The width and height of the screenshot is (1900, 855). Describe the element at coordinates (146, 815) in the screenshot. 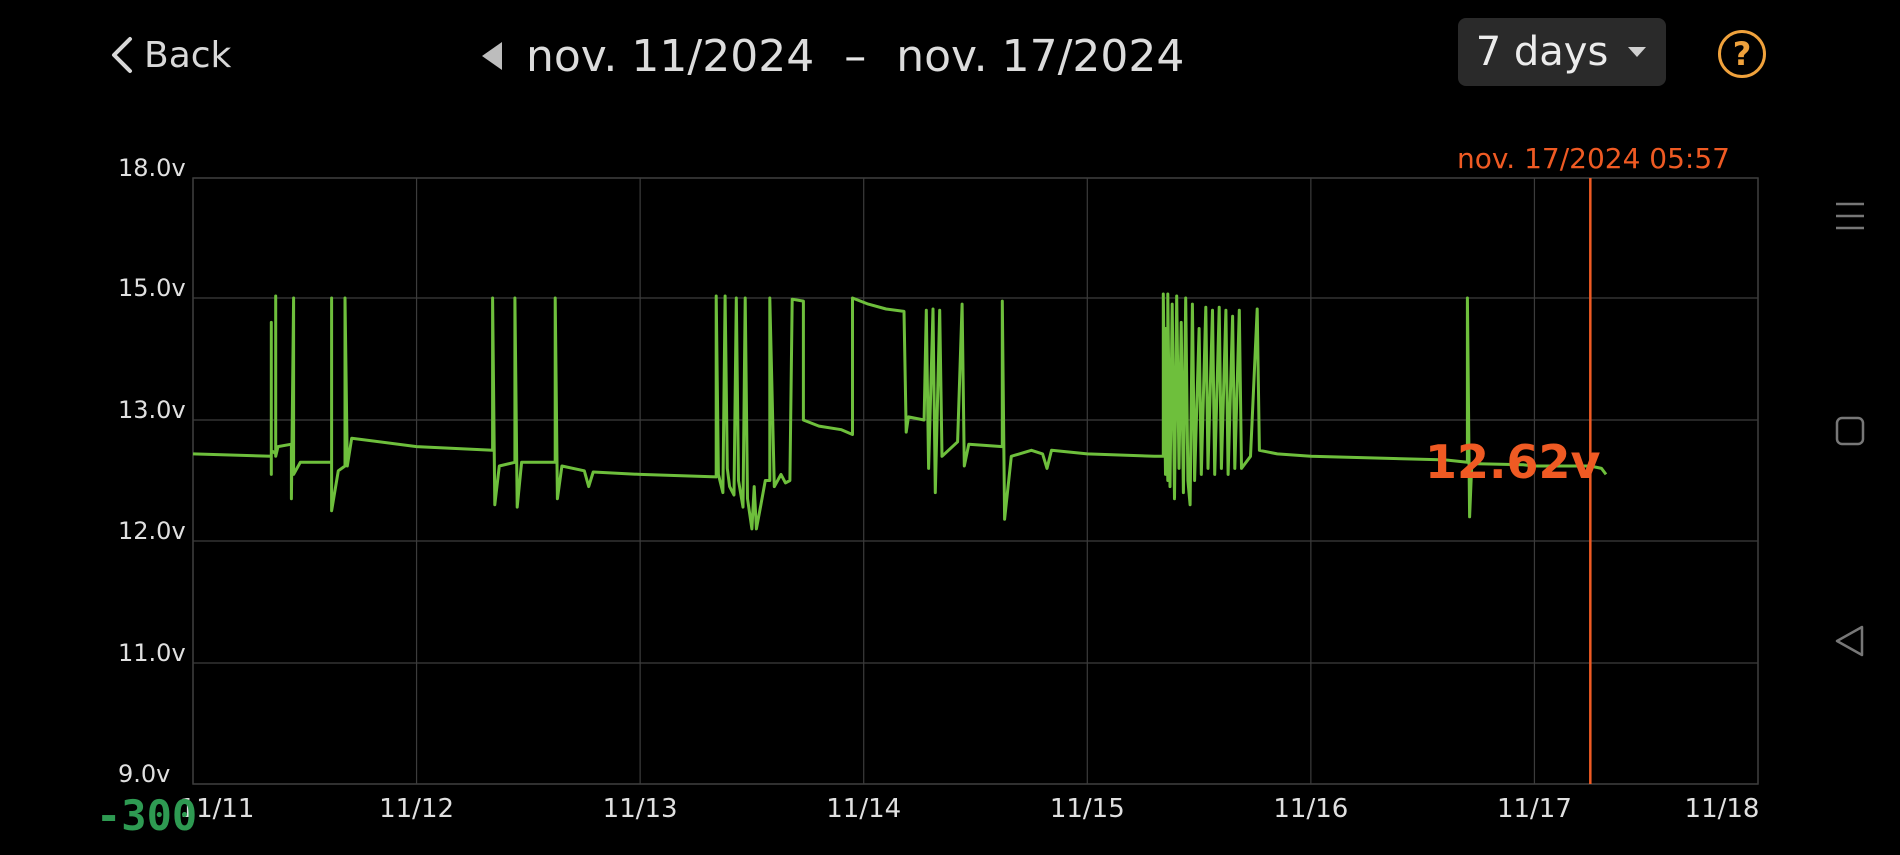

I see `corner-label: -300` at that location.